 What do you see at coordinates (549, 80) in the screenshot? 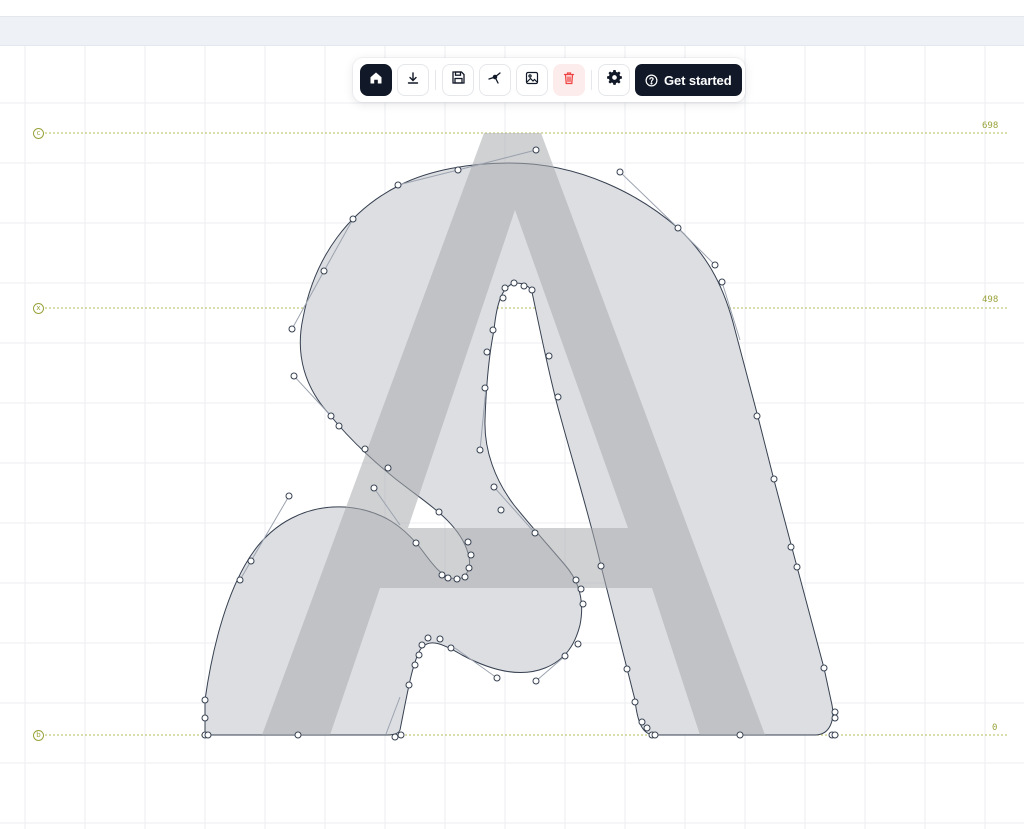
I see `floating-toolbar: Get started` at bounding box center [549, 80].